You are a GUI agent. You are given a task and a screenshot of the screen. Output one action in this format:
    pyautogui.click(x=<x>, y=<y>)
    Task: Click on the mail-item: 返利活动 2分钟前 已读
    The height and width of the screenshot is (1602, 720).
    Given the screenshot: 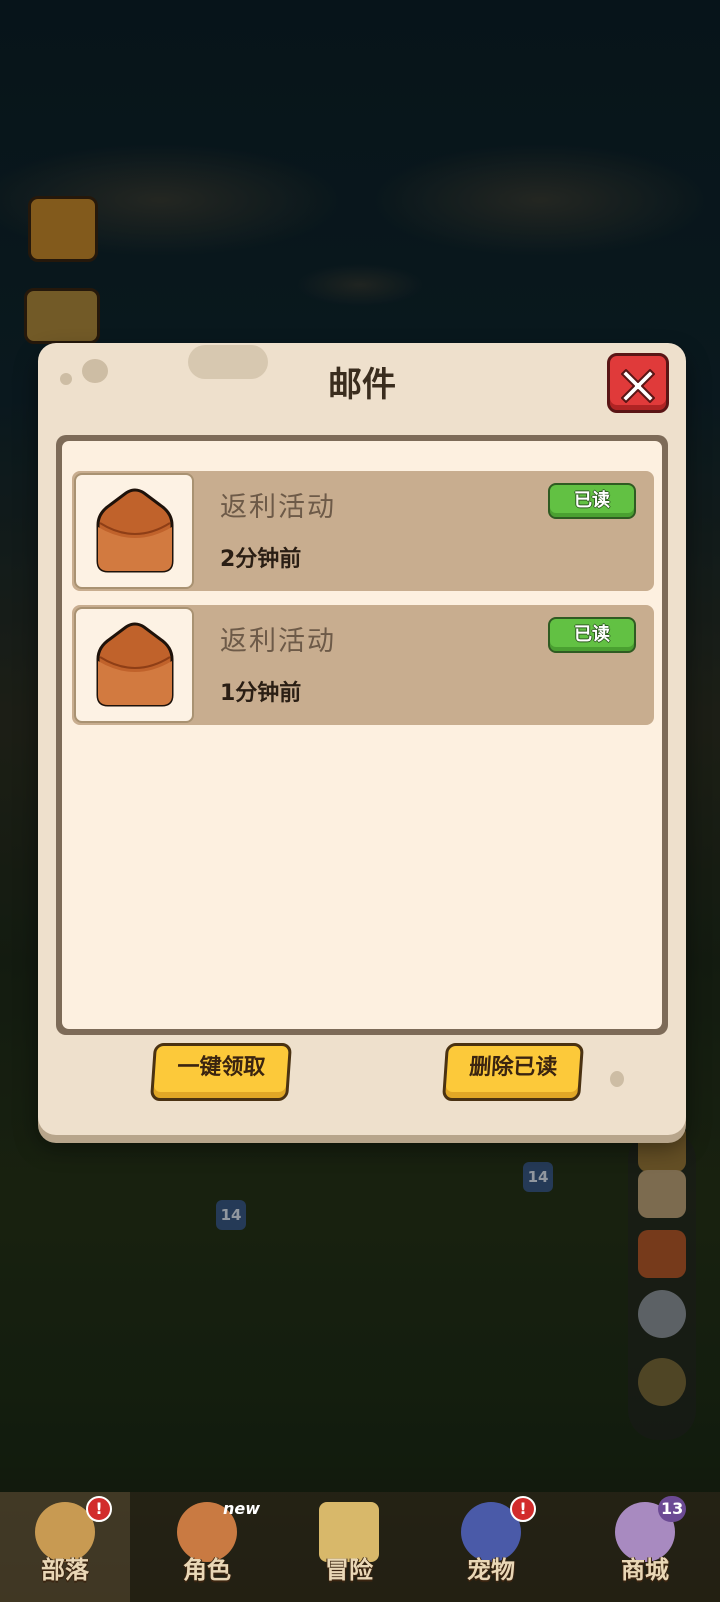 What is the action you would take?
    pyautogui.click(x=363, y=531)
    